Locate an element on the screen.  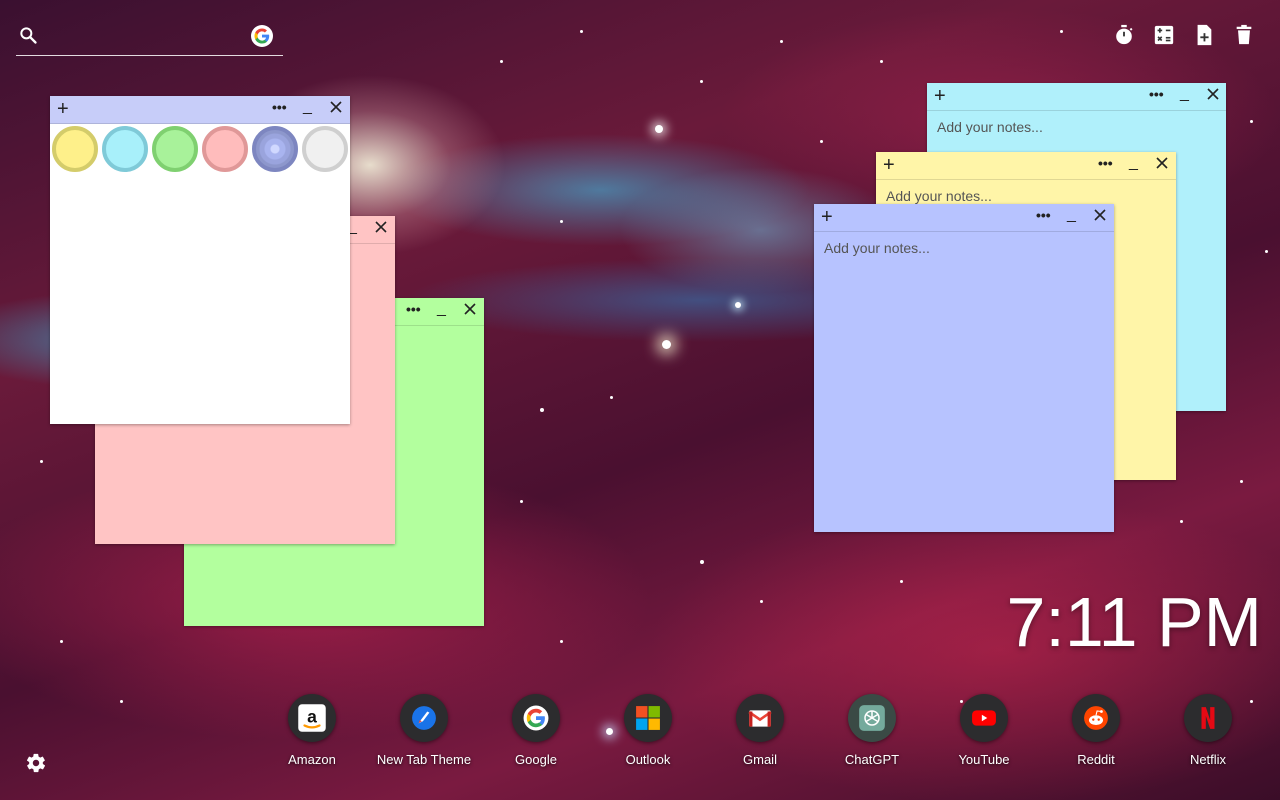
shortcut-outlook: Outlook is located at coordinates (648, 730).